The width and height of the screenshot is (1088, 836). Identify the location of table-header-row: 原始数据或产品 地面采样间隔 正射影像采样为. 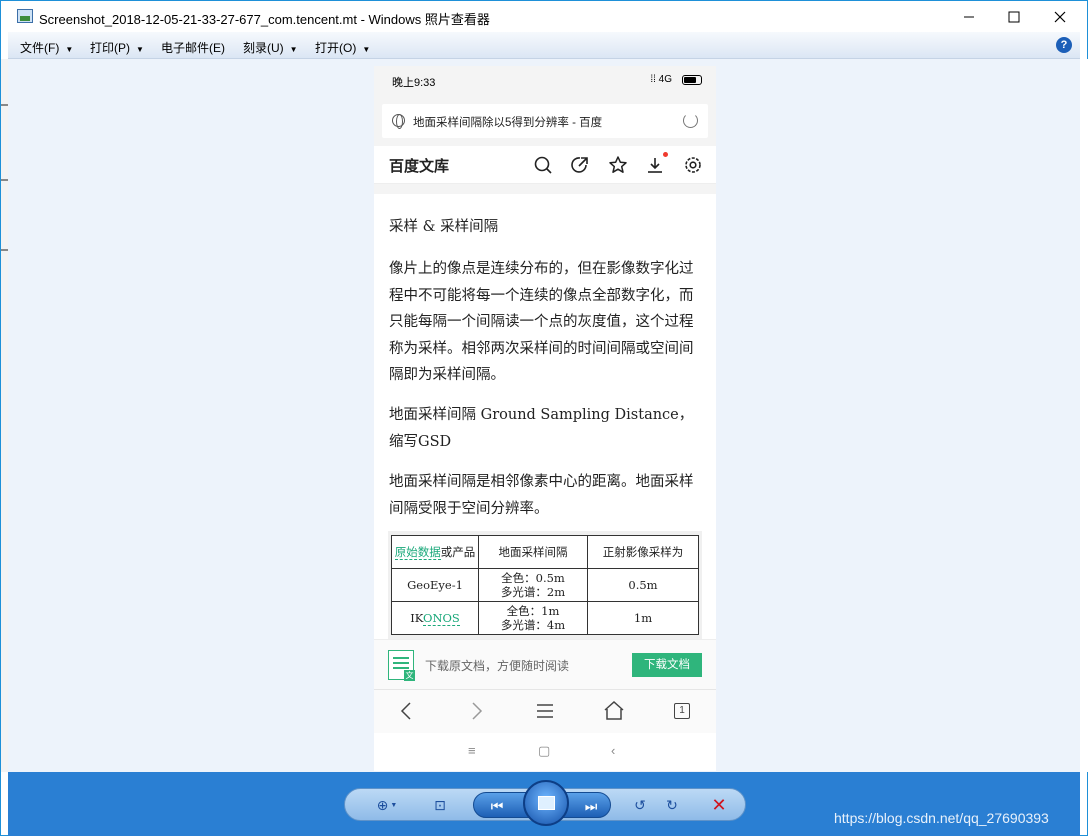
(545, 552).